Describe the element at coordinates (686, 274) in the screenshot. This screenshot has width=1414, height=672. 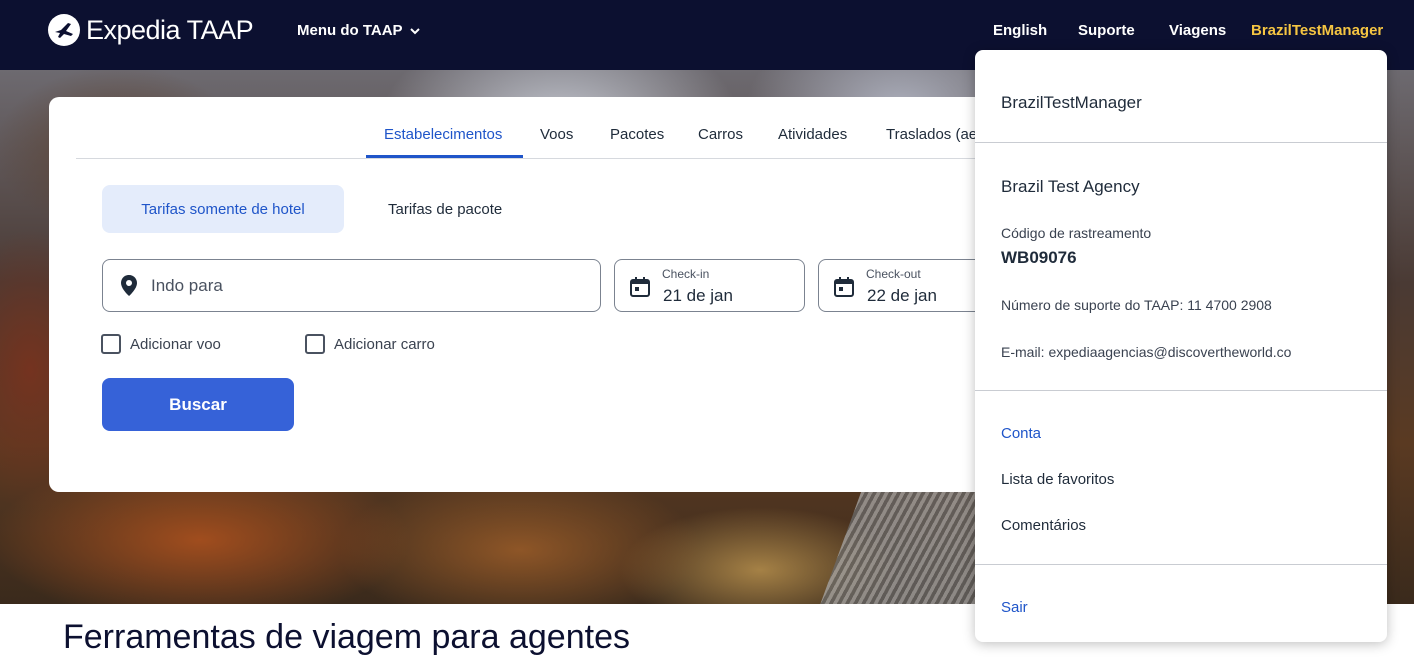
I see `checkin-label: Check-in` at that location.